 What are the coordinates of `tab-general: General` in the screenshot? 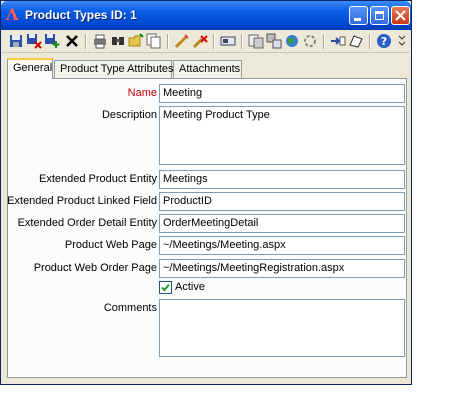 It's located at (30, 68).